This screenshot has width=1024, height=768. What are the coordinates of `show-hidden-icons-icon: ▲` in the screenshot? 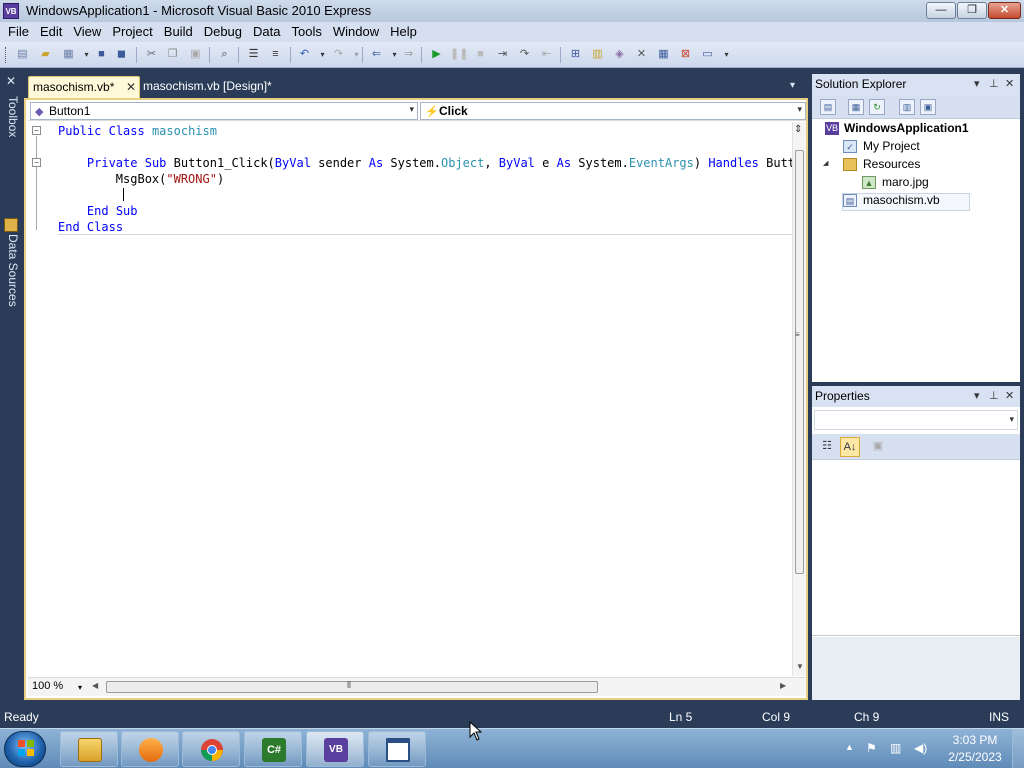 It's located at (849, 747).